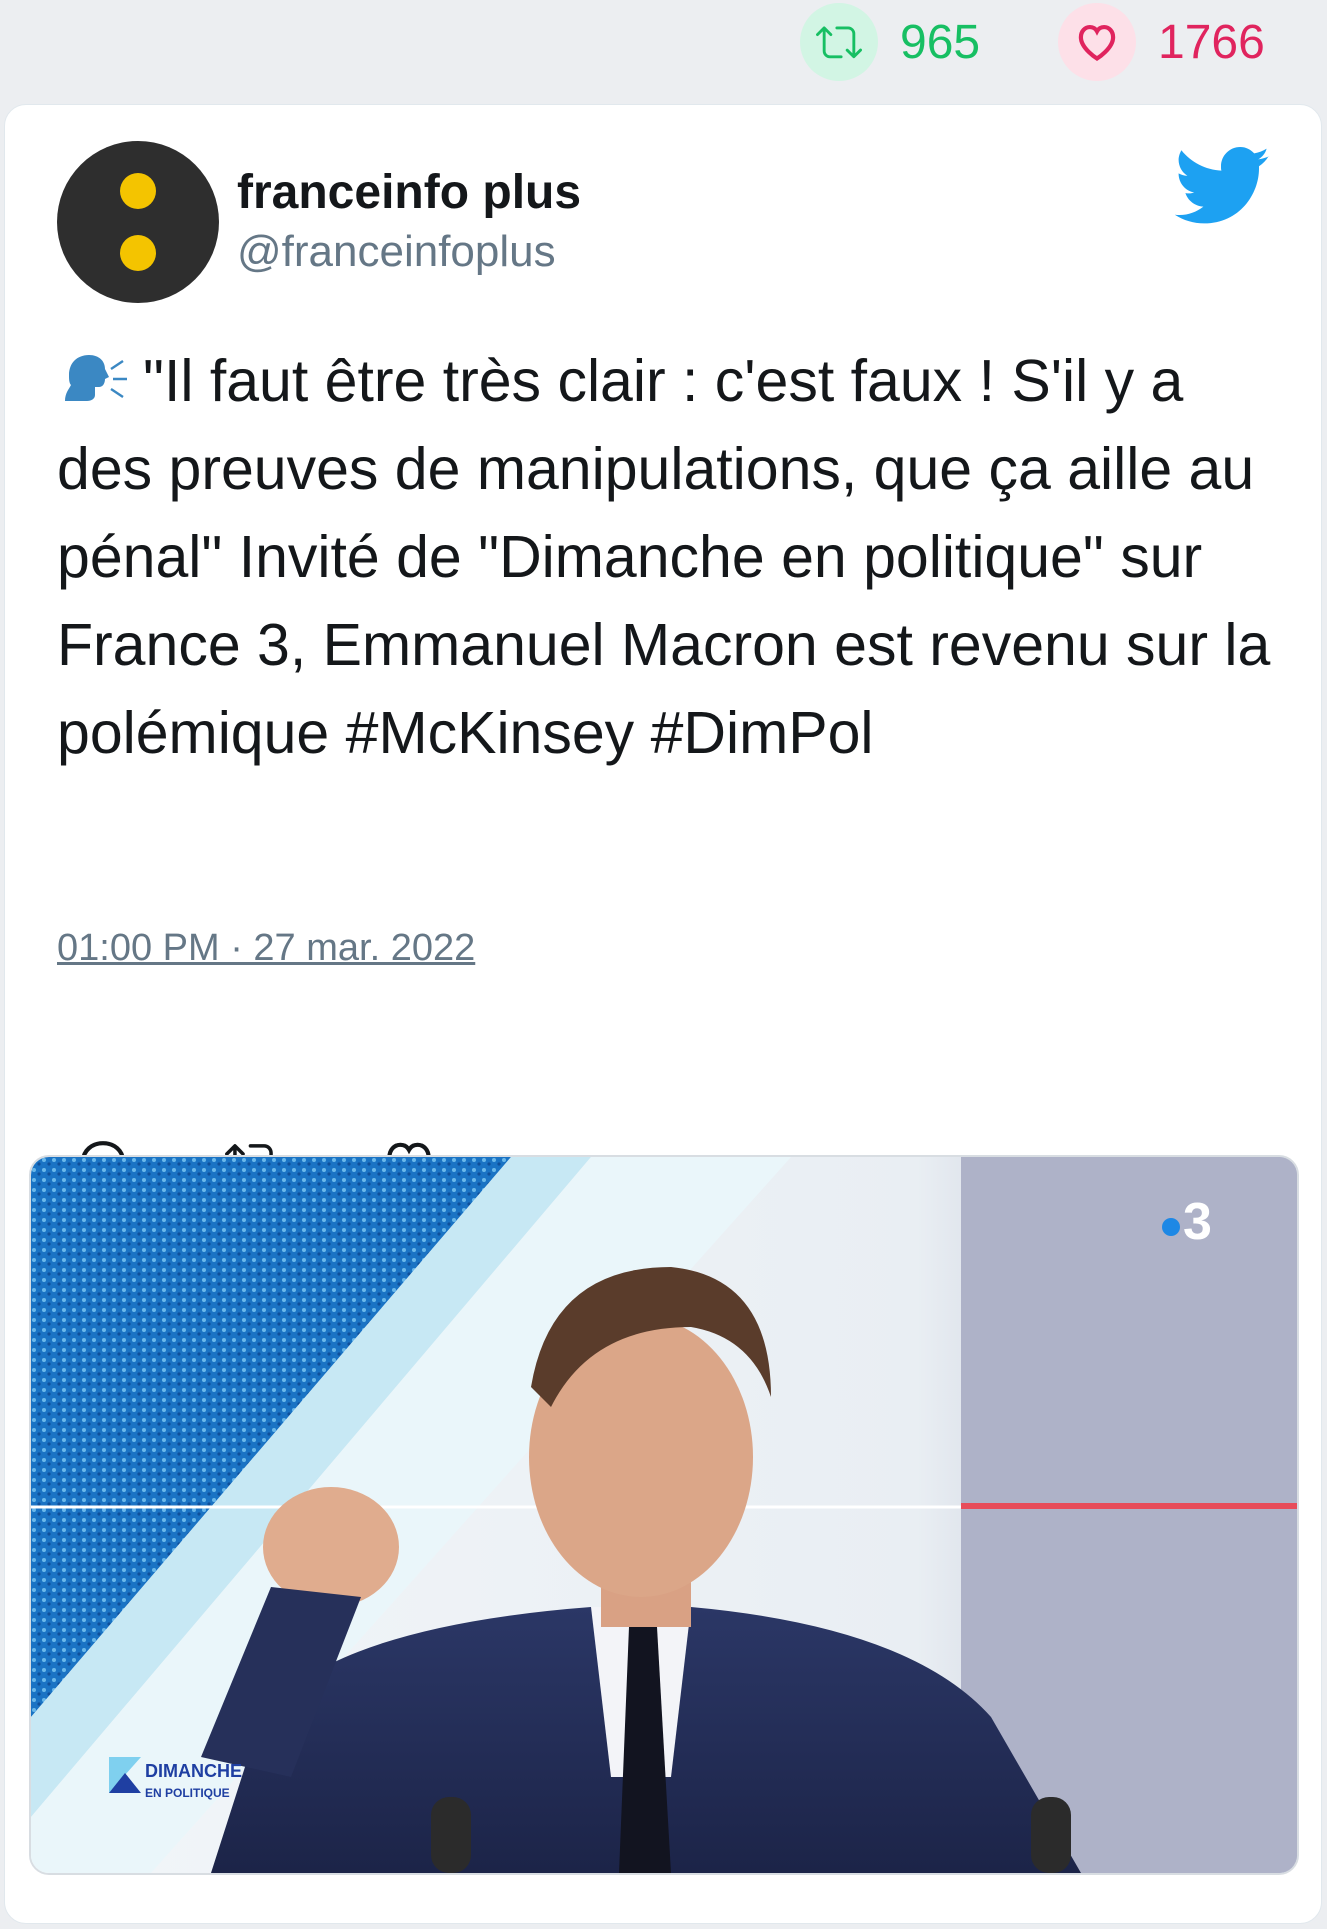  Describe the element at coordinates (93, 373) in the screenshot. I see `speaking-head-icon` at that location.